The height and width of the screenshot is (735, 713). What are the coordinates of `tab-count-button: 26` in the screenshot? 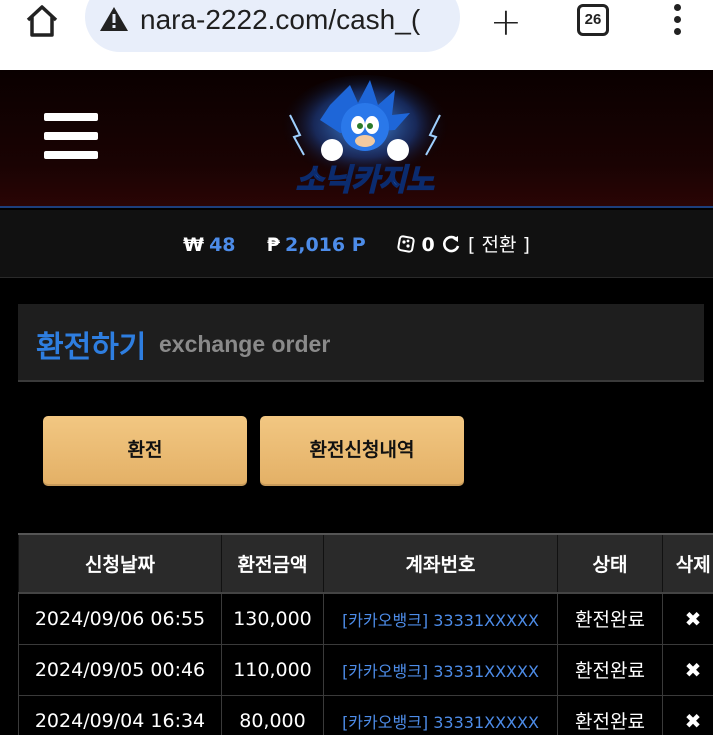 It's located at (593, 20).